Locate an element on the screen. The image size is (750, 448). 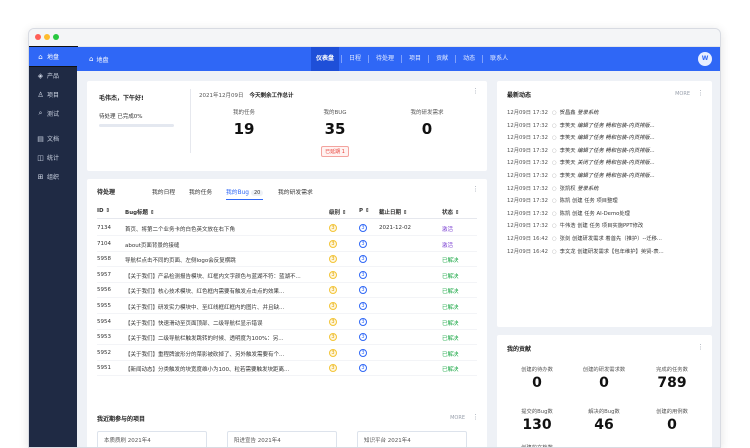
close-window-icon is located at coordinates (38, 37).